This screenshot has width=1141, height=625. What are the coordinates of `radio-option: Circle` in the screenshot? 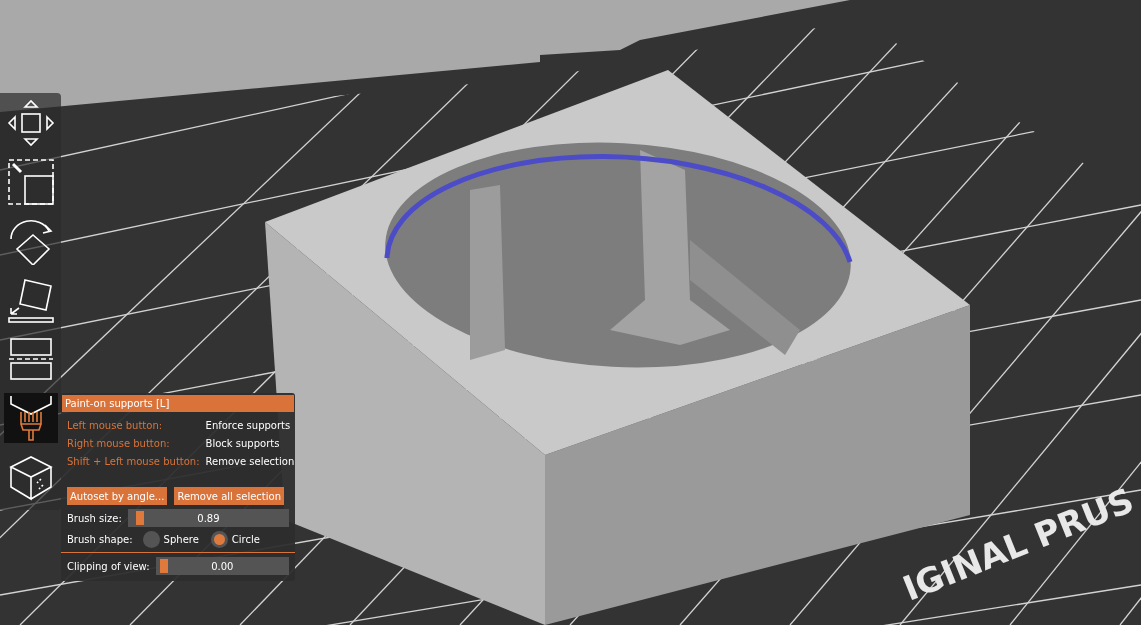 It's located at (235, 539).